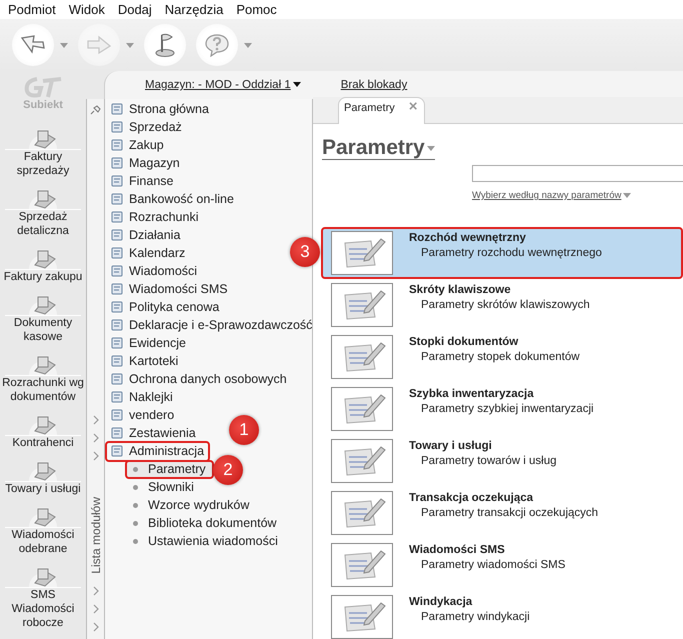 The height and width of the screenshot is (639, 683). I want to click on module-item: Ewidencje, so click(148, 343).